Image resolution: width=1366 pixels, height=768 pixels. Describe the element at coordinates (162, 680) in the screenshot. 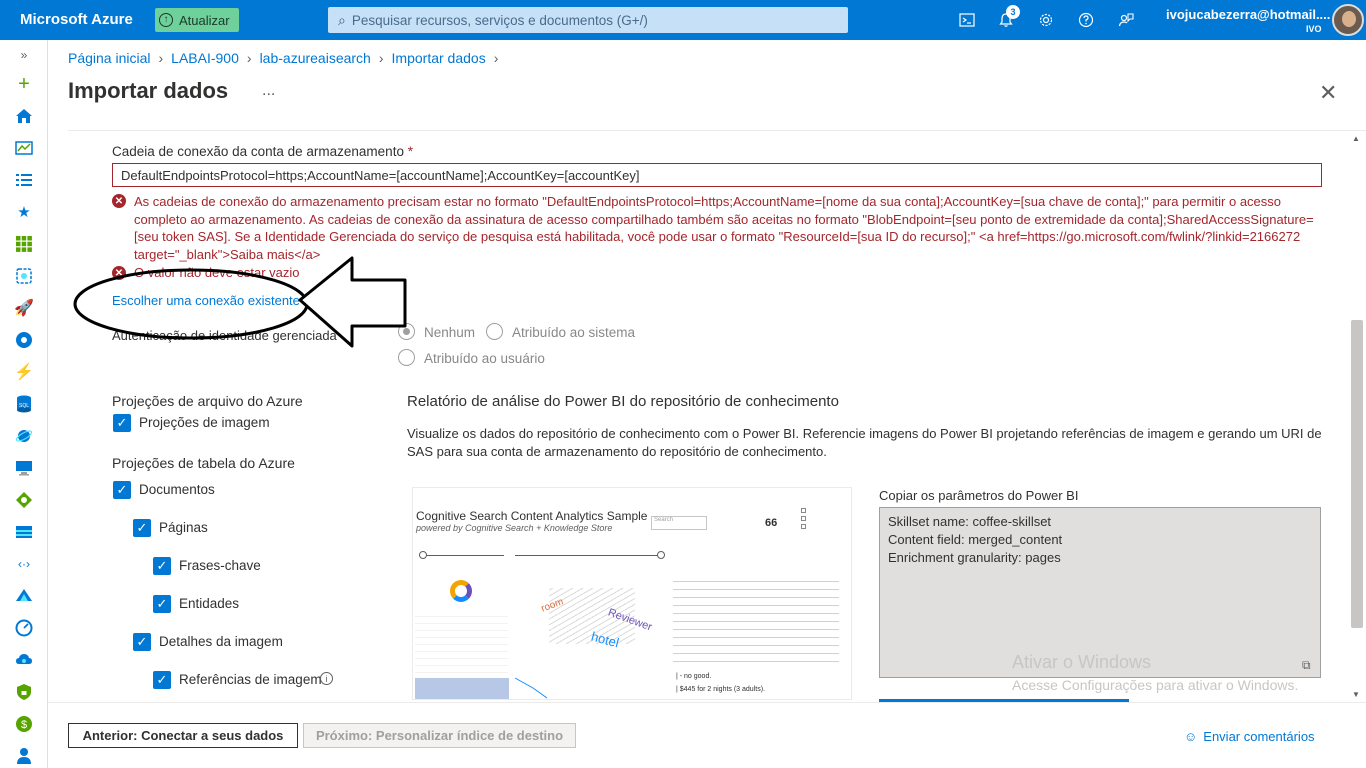

I see `image-references-checkbox: ✓` at that location.